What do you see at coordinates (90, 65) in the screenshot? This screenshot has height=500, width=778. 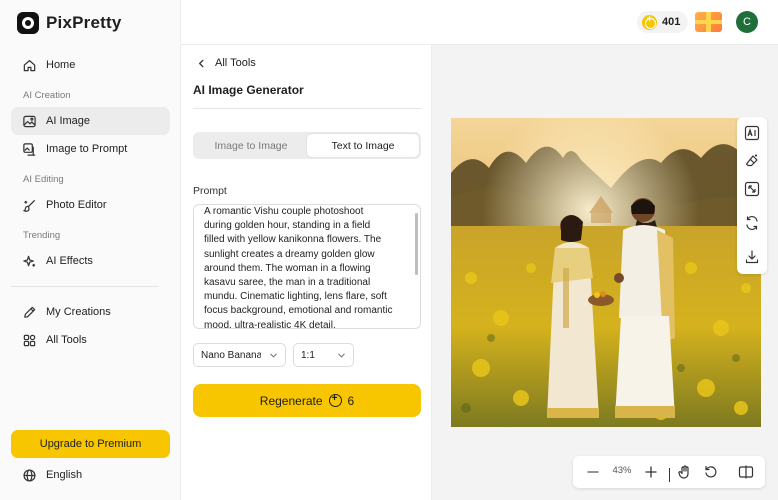 I see `sidebar-item-home: Home` at bounding box center [90, 65].